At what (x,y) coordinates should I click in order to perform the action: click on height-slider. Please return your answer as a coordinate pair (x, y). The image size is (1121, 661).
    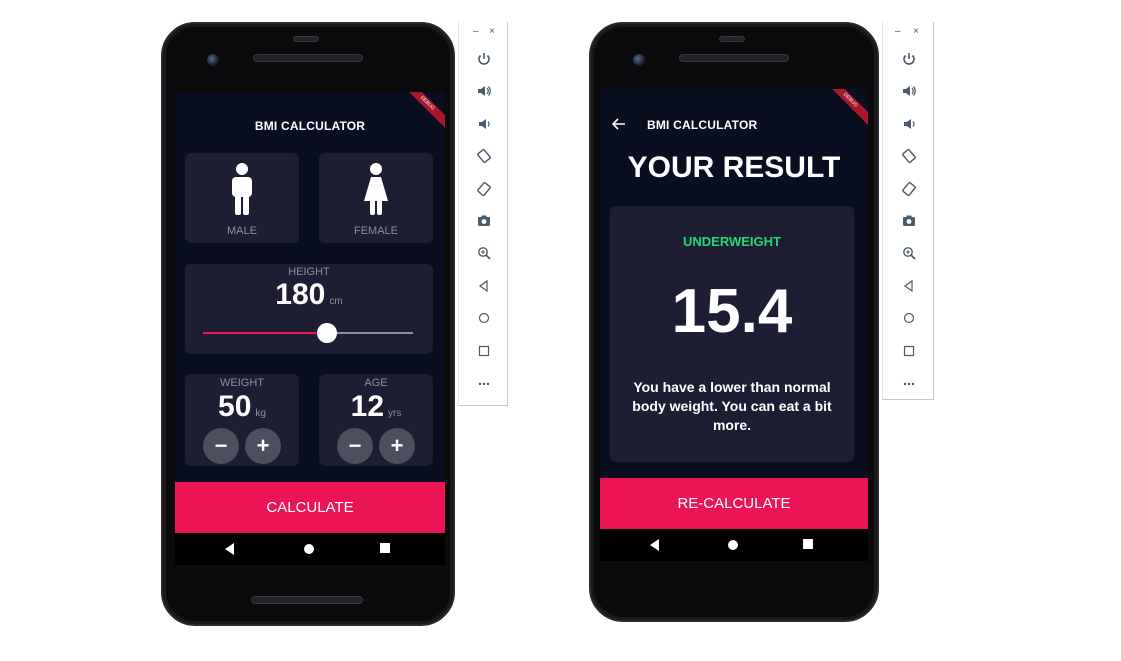
    Looking at the image, I should click on (308, 333).